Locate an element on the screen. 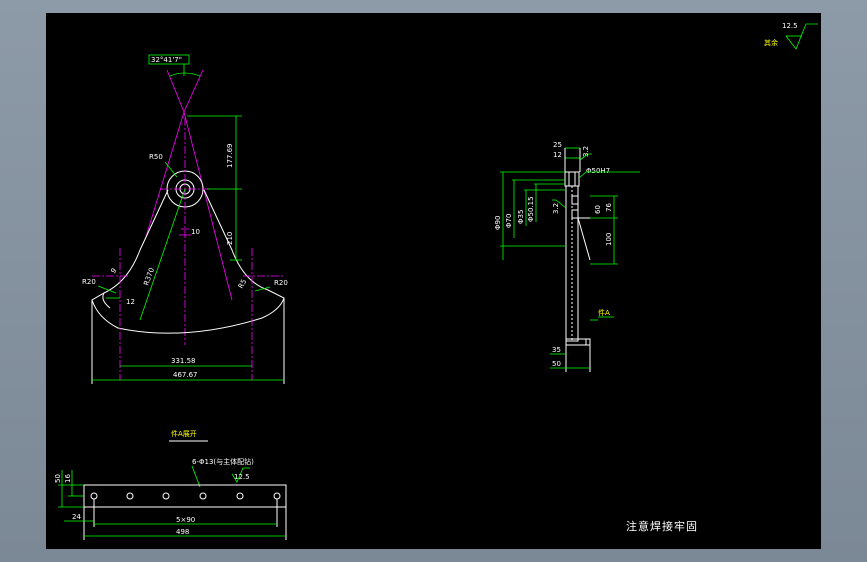  radius-top-label: R50 is located at coordinates (156, 157).